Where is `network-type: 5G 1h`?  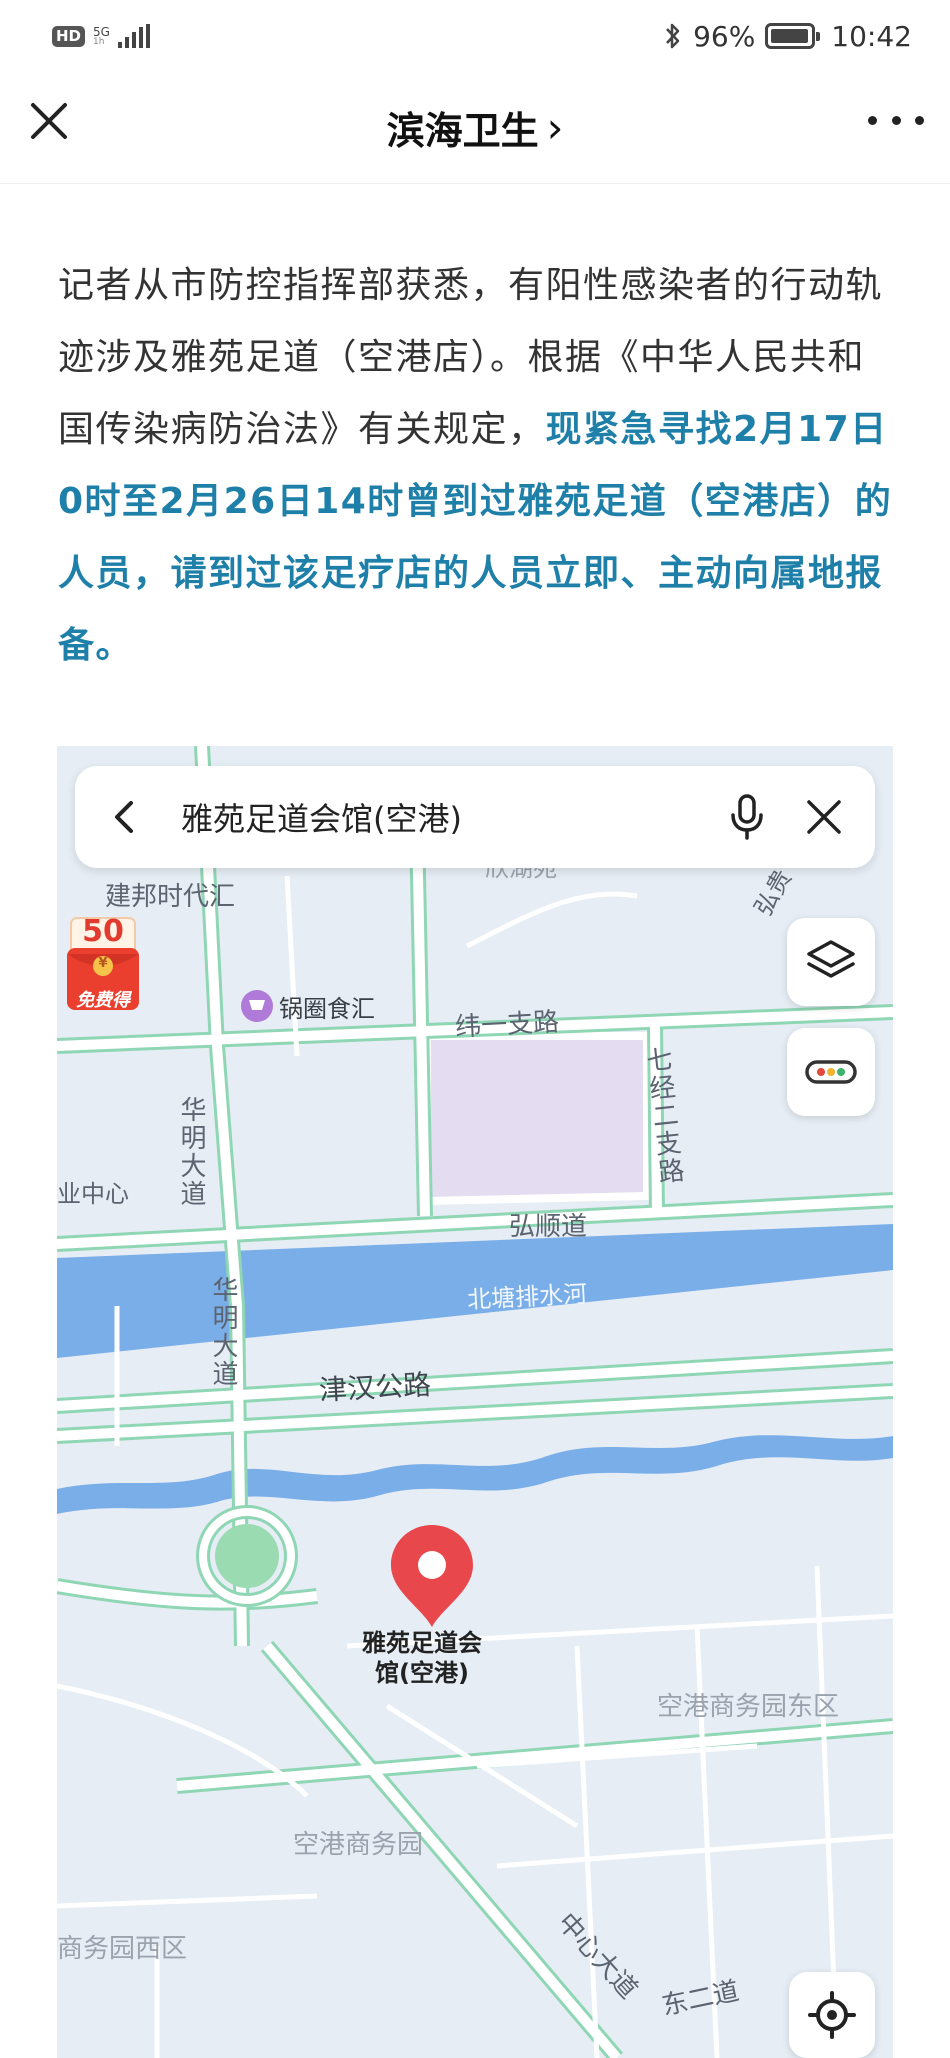
network-type: 5G 1h is located at coordinates (101, 36).